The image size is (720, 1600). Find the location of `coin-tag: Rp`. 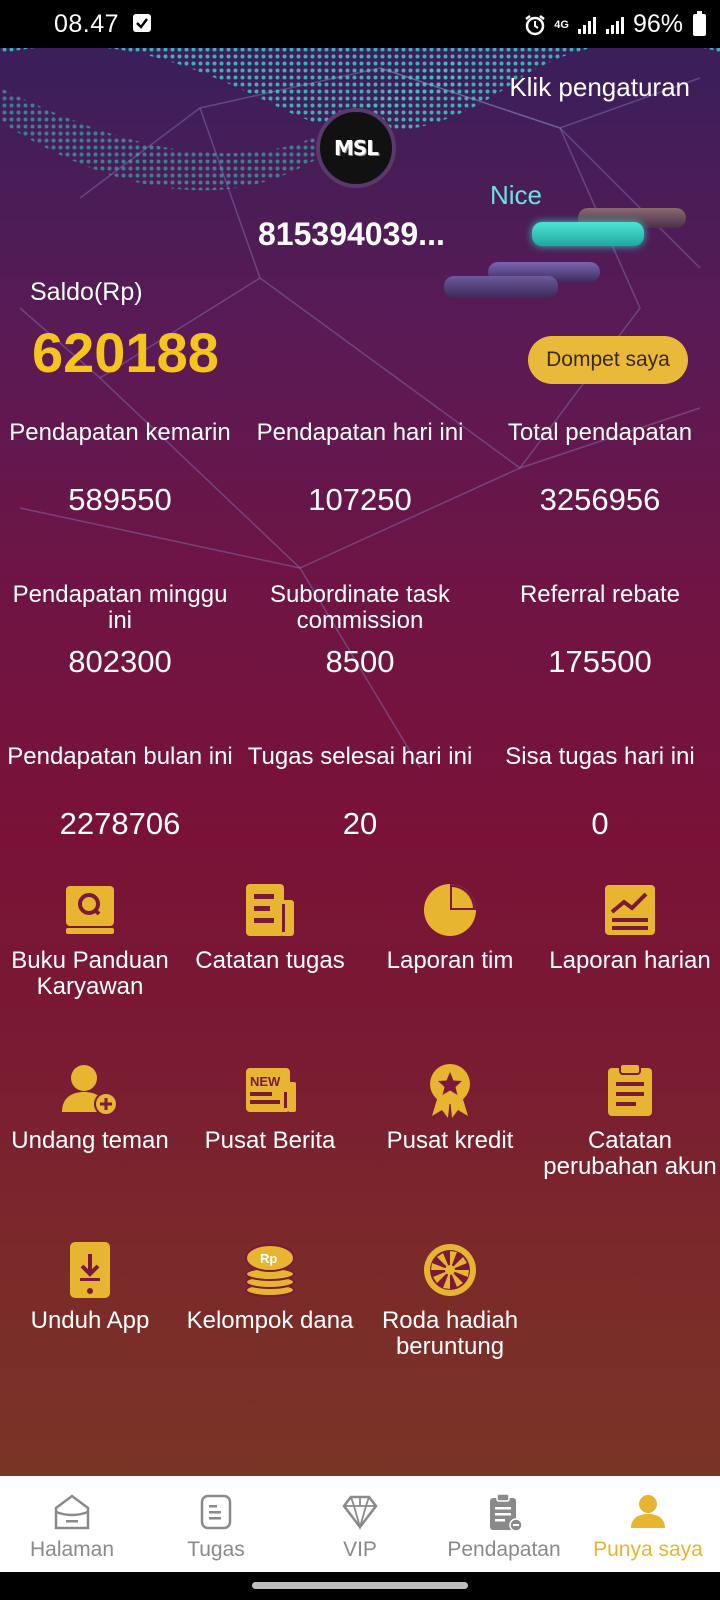

coin-tag: Rp is located at coordinates (268, 1258).